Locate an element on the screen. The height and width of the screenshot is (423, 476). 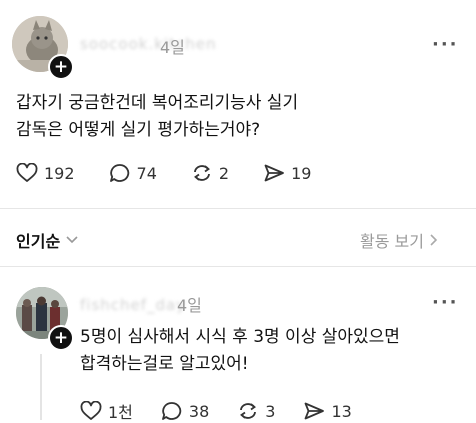
post-username: soocook.kitchen is located at coordinates (148, 44).